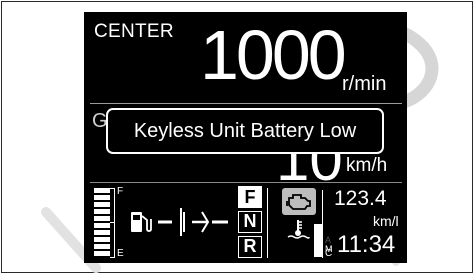 This screenshot has height=275, width=476. I want to click on fuel-scale-line, so click(114, 223).